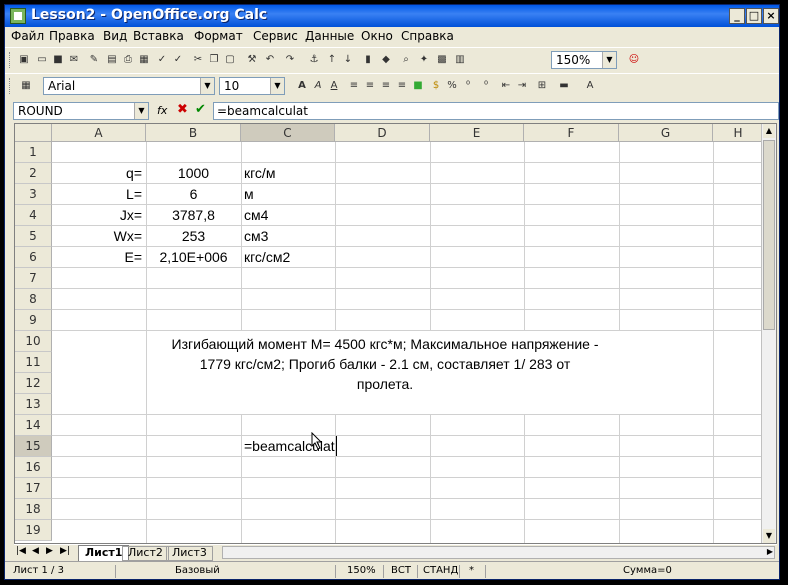 The height and width of the screenshot is (585, 788). I want to click on row-header-18: 18, so click(33, 509).